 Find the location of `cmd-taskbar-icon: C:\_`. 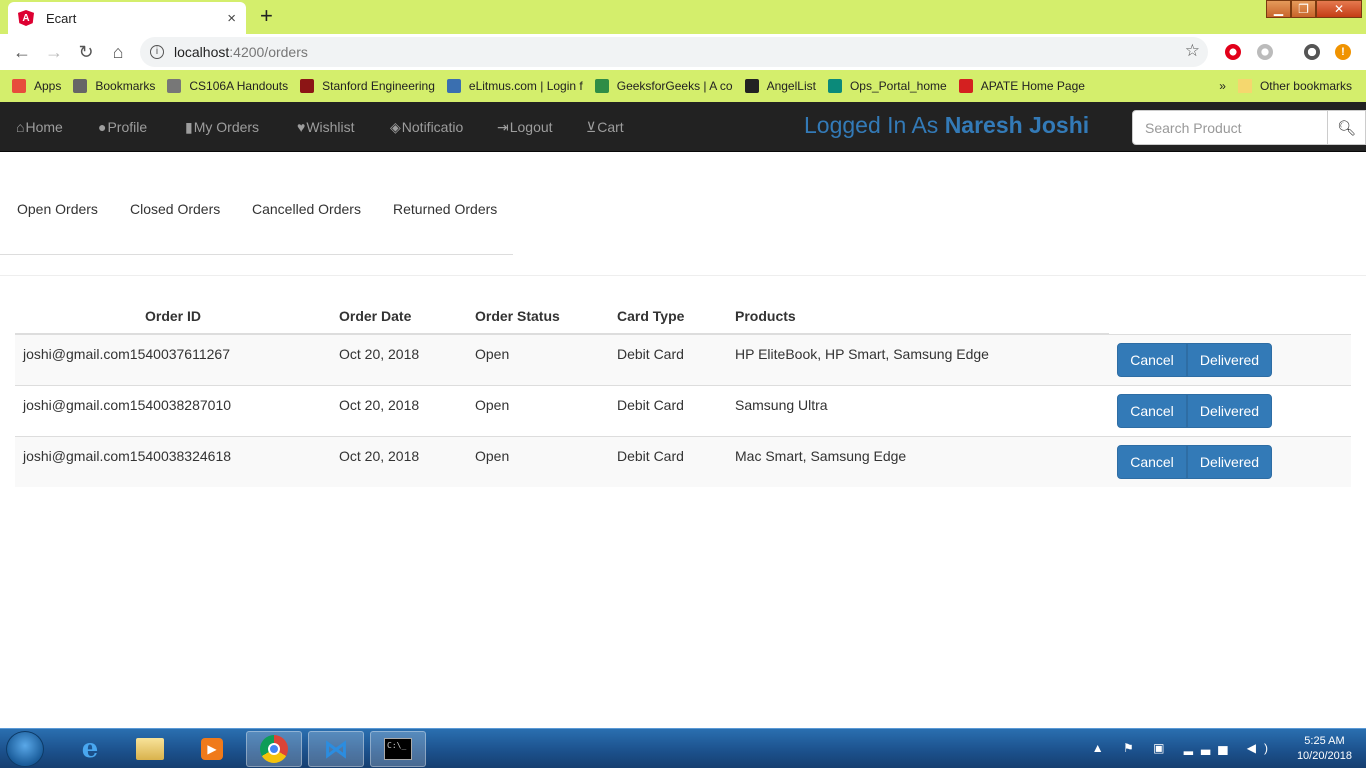

cmd-taskbar-icon: C:\_ is located at coordinates (398, 749).